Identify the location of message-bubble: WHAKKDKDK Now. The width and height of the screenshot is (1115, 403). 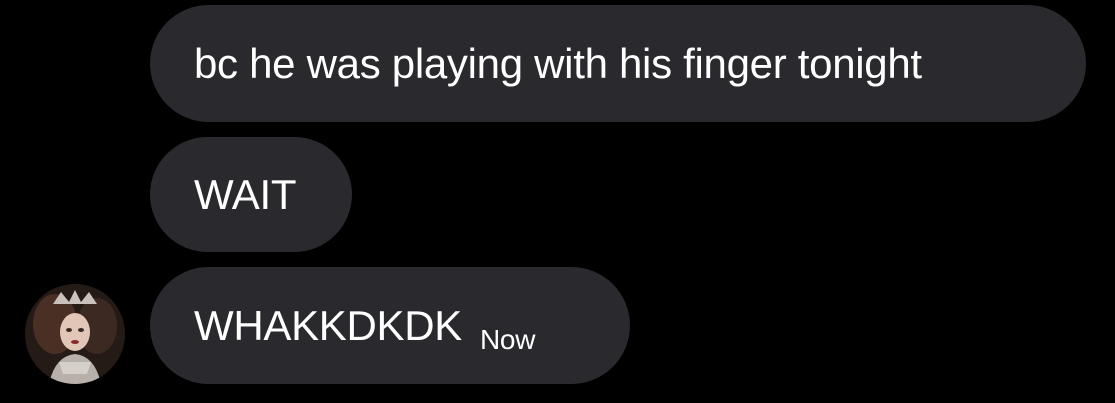
(390, 325).